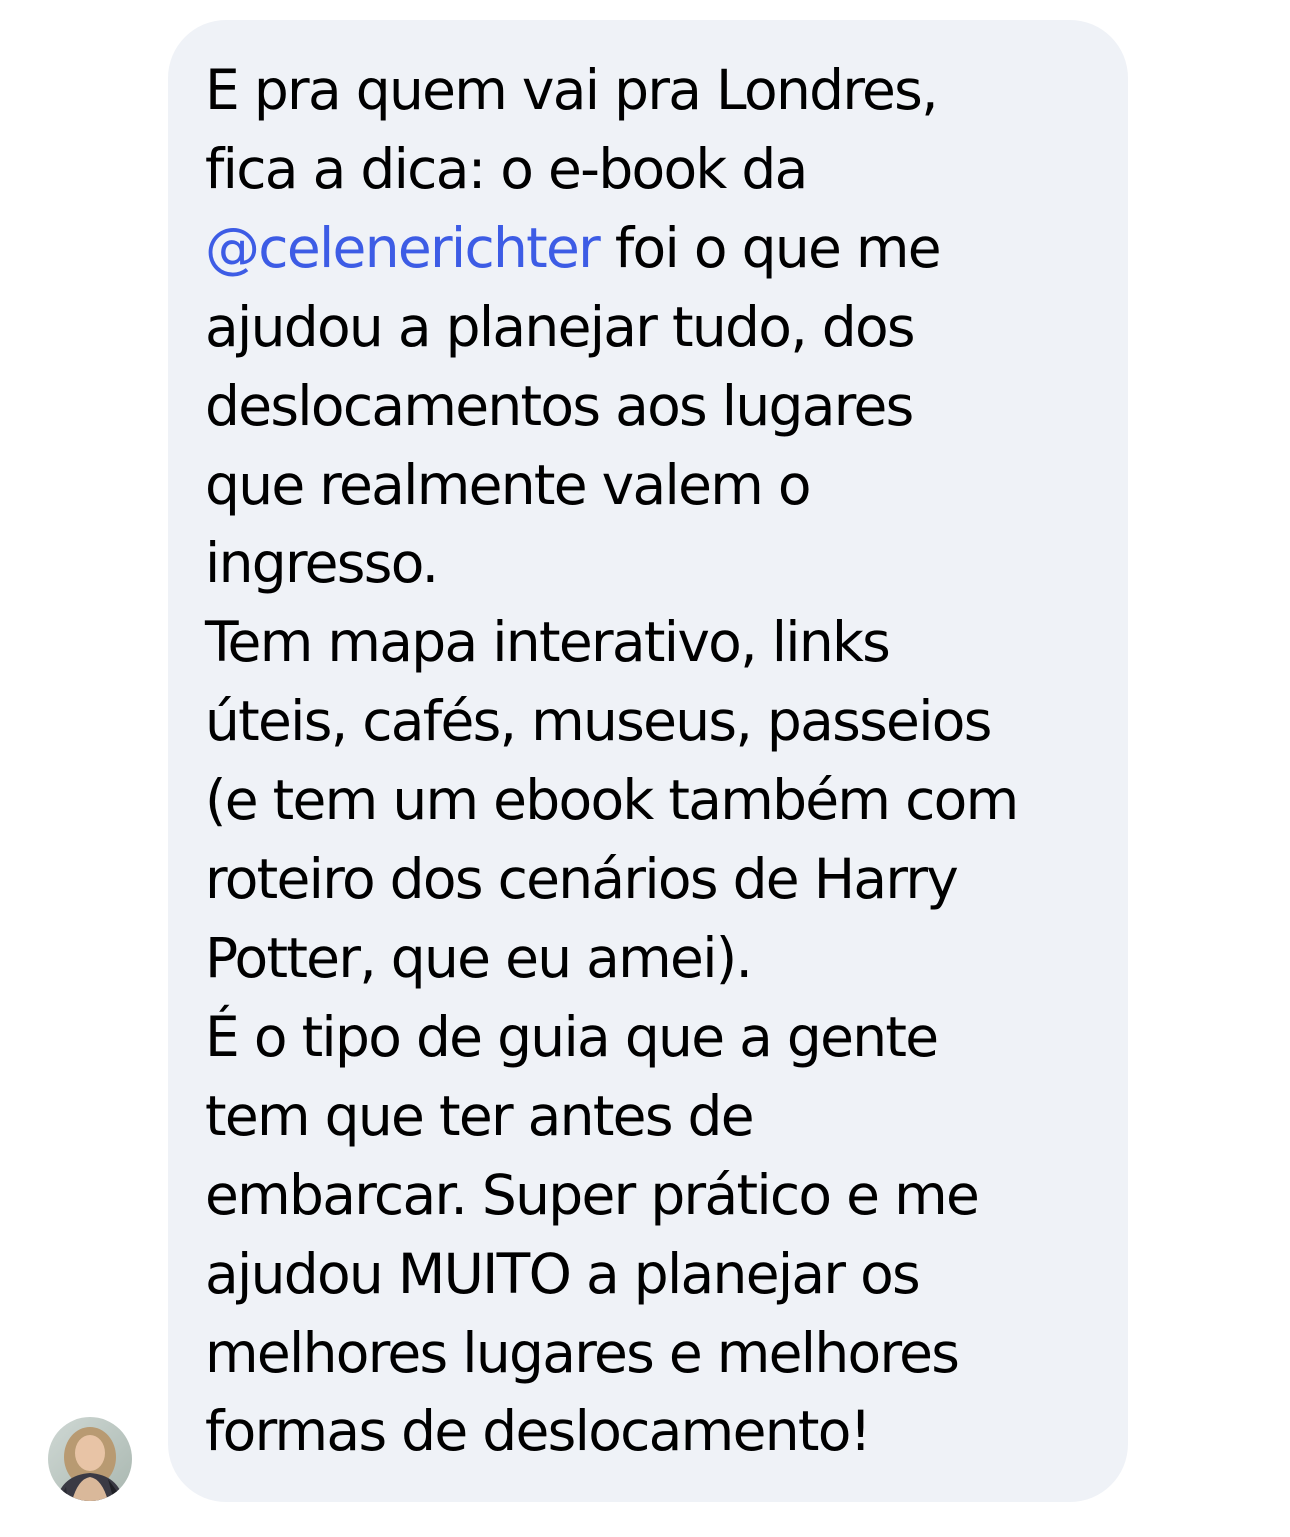  Describe the element at coordinates (403, 248) in the screenshot. I see `mention-link: @celenerichter` at that location.